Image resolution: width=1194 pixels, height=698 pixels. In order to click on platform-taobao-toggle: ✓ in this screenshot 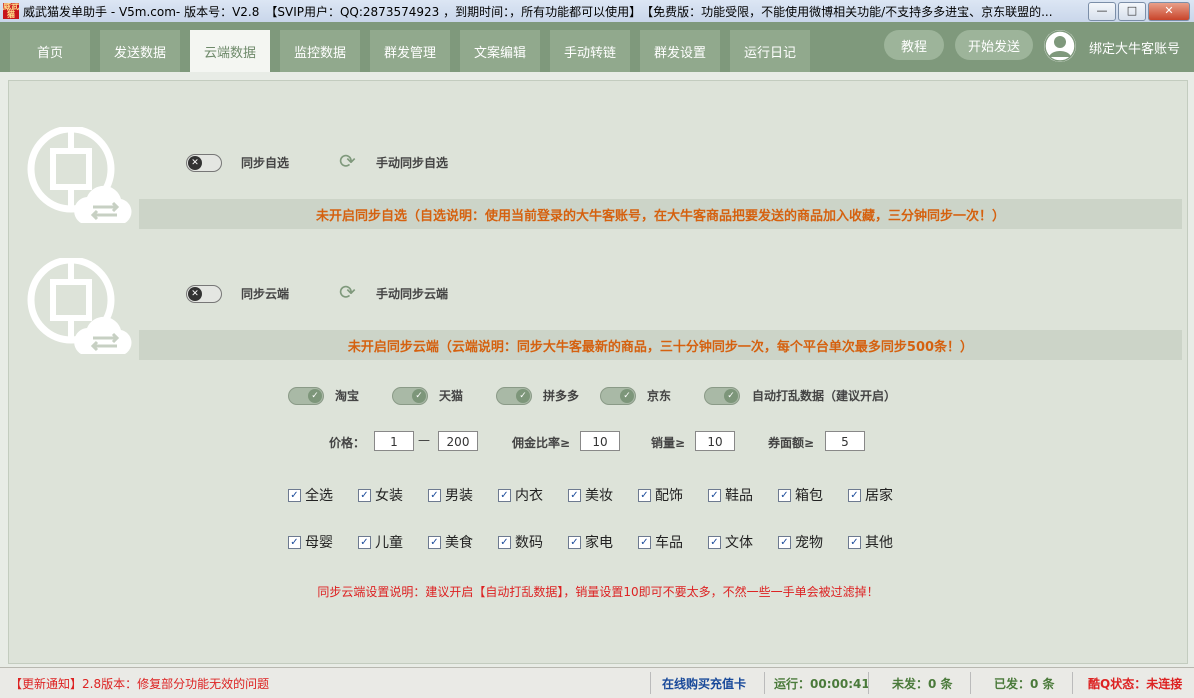, I will do `click(306, 396)`.